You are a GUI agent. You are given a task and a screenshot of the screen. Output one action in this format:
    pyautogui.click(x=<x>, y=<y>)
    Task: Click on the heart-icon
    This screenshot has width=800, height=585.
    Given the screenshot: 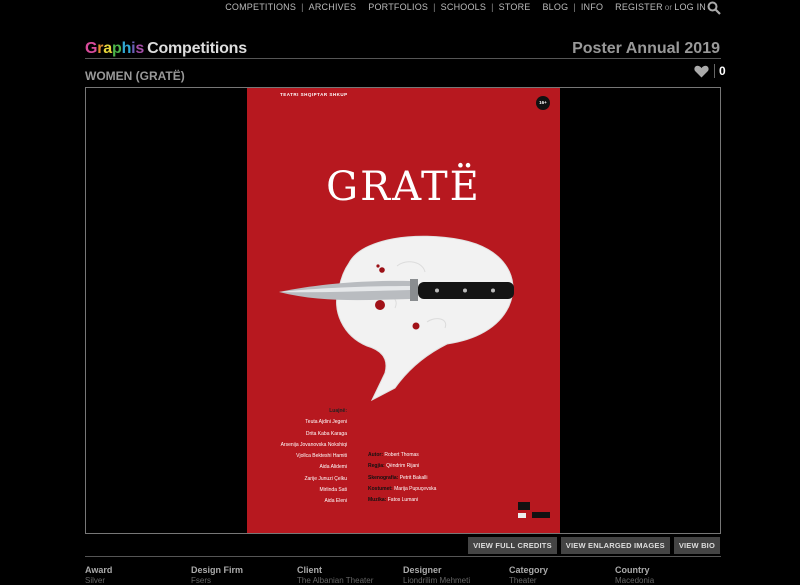 What is the action you would take?
    pyautogui.click(x=701, y=71)
    